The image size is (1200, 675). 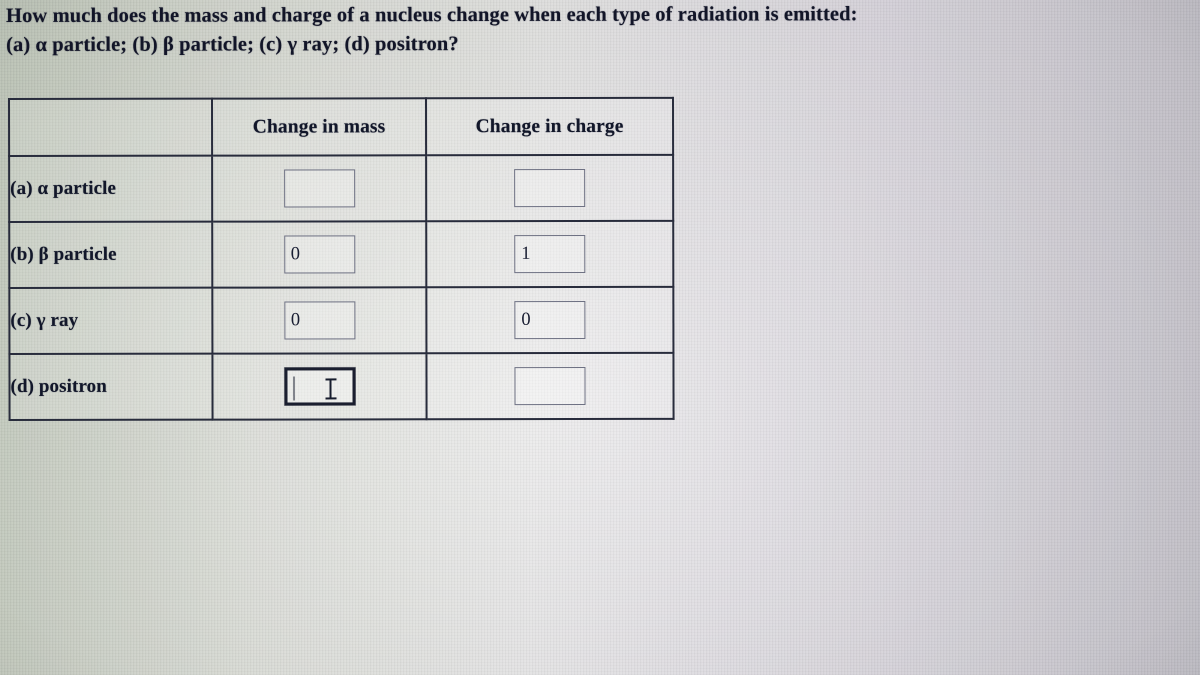 What do you see at coordinates (550, 126) in the screenshot?
I see `column-header-change-in-charge: Change in charge` at bounding box center [550, 126].